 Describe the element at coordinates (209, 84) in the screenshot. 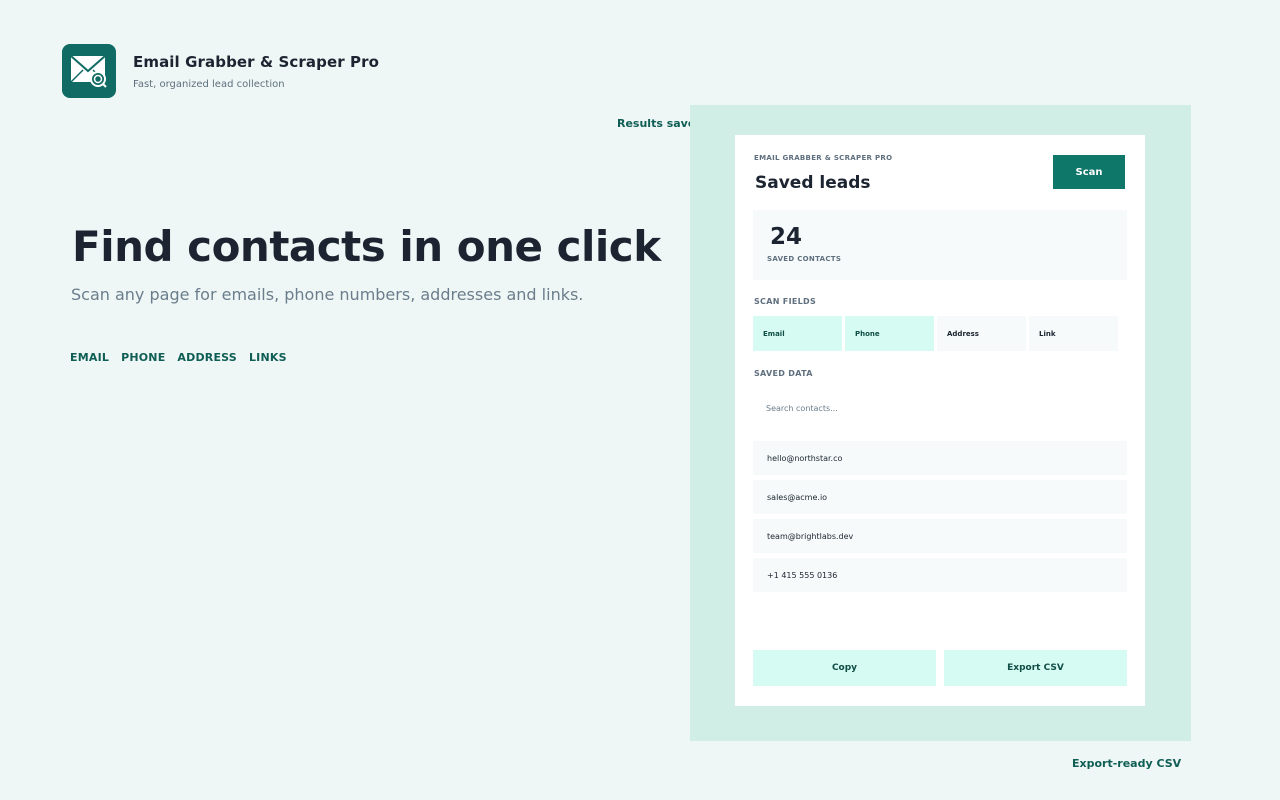

I see `app-subtitle: Fast, organized lead collection` at that location.